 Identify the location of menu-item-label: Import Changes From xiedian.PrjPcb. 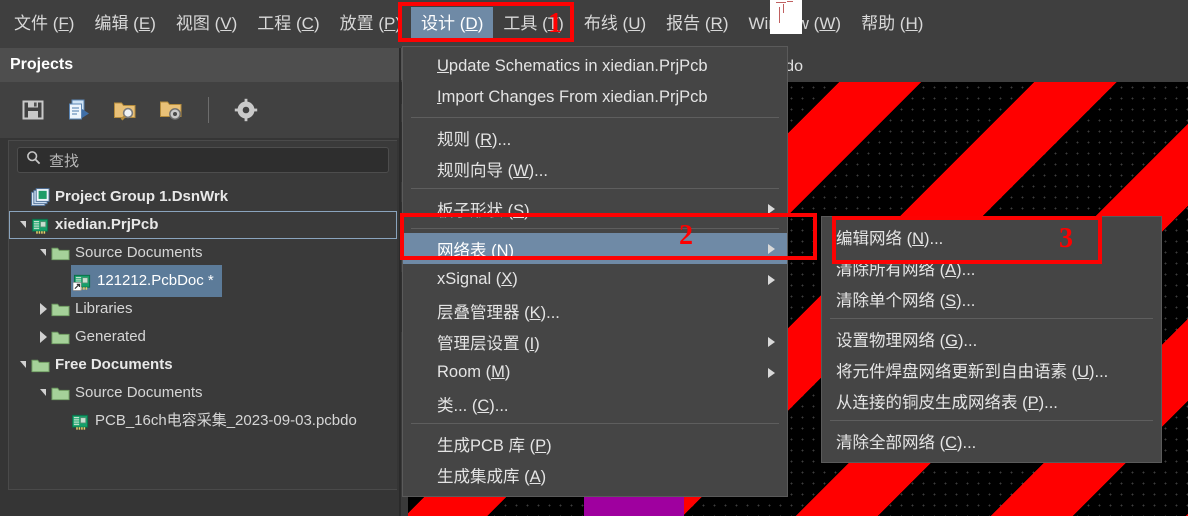
(572, 97).